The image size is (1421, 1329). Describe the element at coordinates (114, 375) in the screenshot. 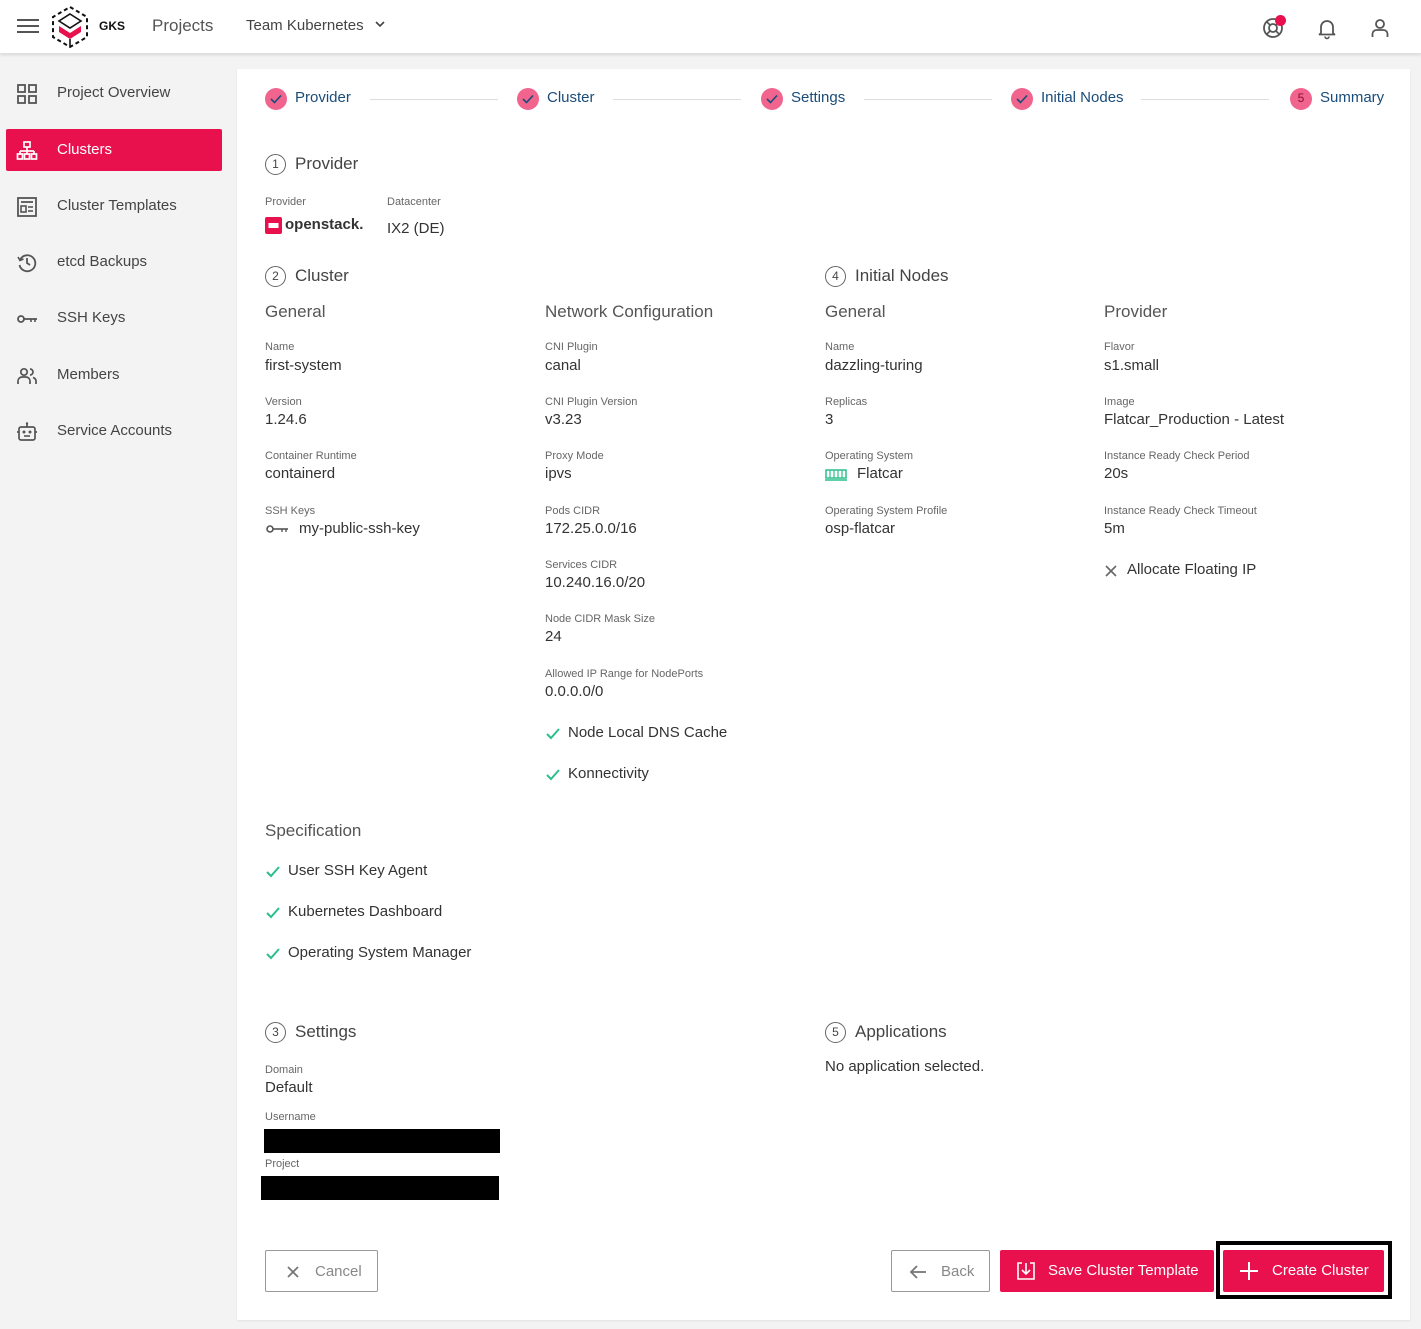

I see `sidebar-item-members: Members` at that location.